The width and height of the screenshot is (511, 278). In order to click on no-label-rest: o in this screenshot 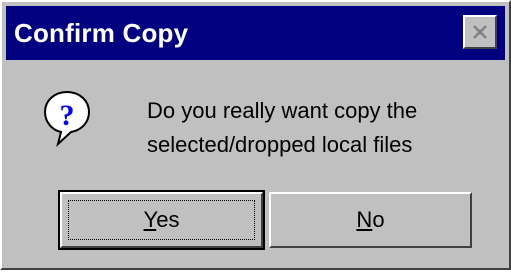, I will do `click(378, 219)`.